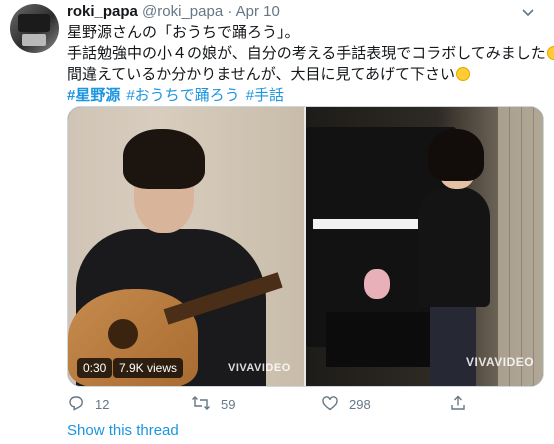 This screenshot has width=554, height=444. What do you see at coordinates (330, 403) in the screenshot?
I see `like-icon` at bounding box center [330, 403].